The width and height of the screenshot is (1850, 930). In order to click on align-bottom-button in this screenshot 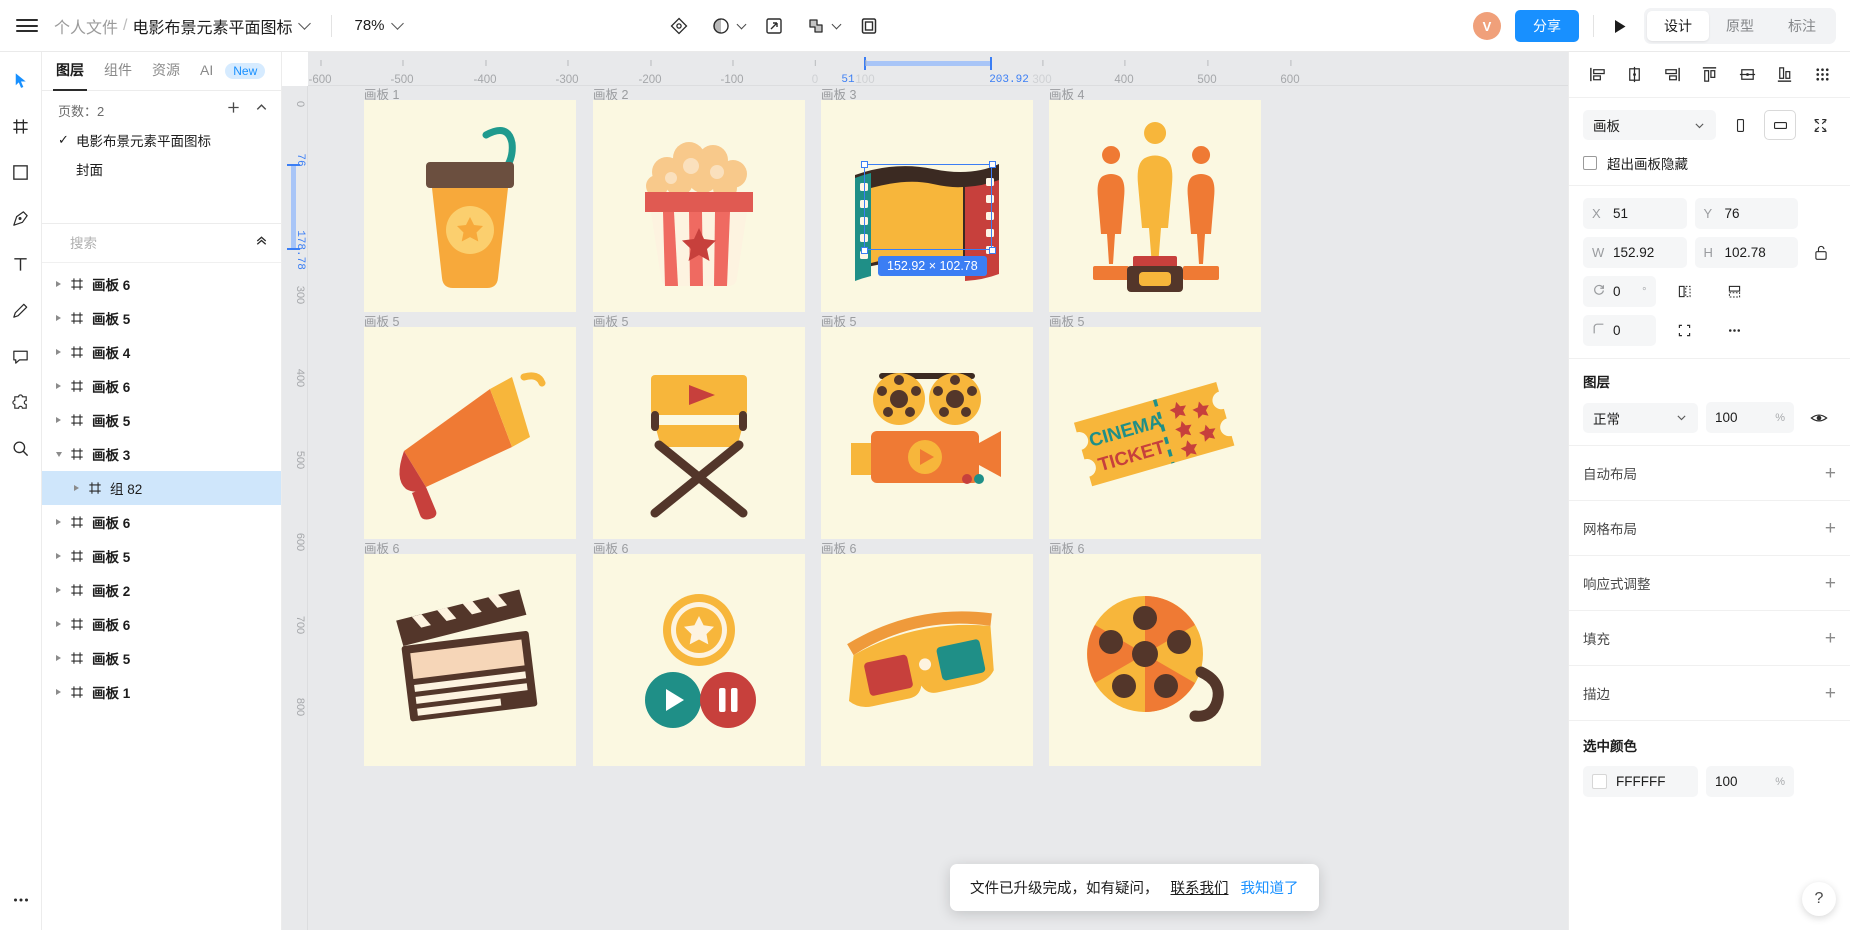, I will do `click(1785, 75)`.